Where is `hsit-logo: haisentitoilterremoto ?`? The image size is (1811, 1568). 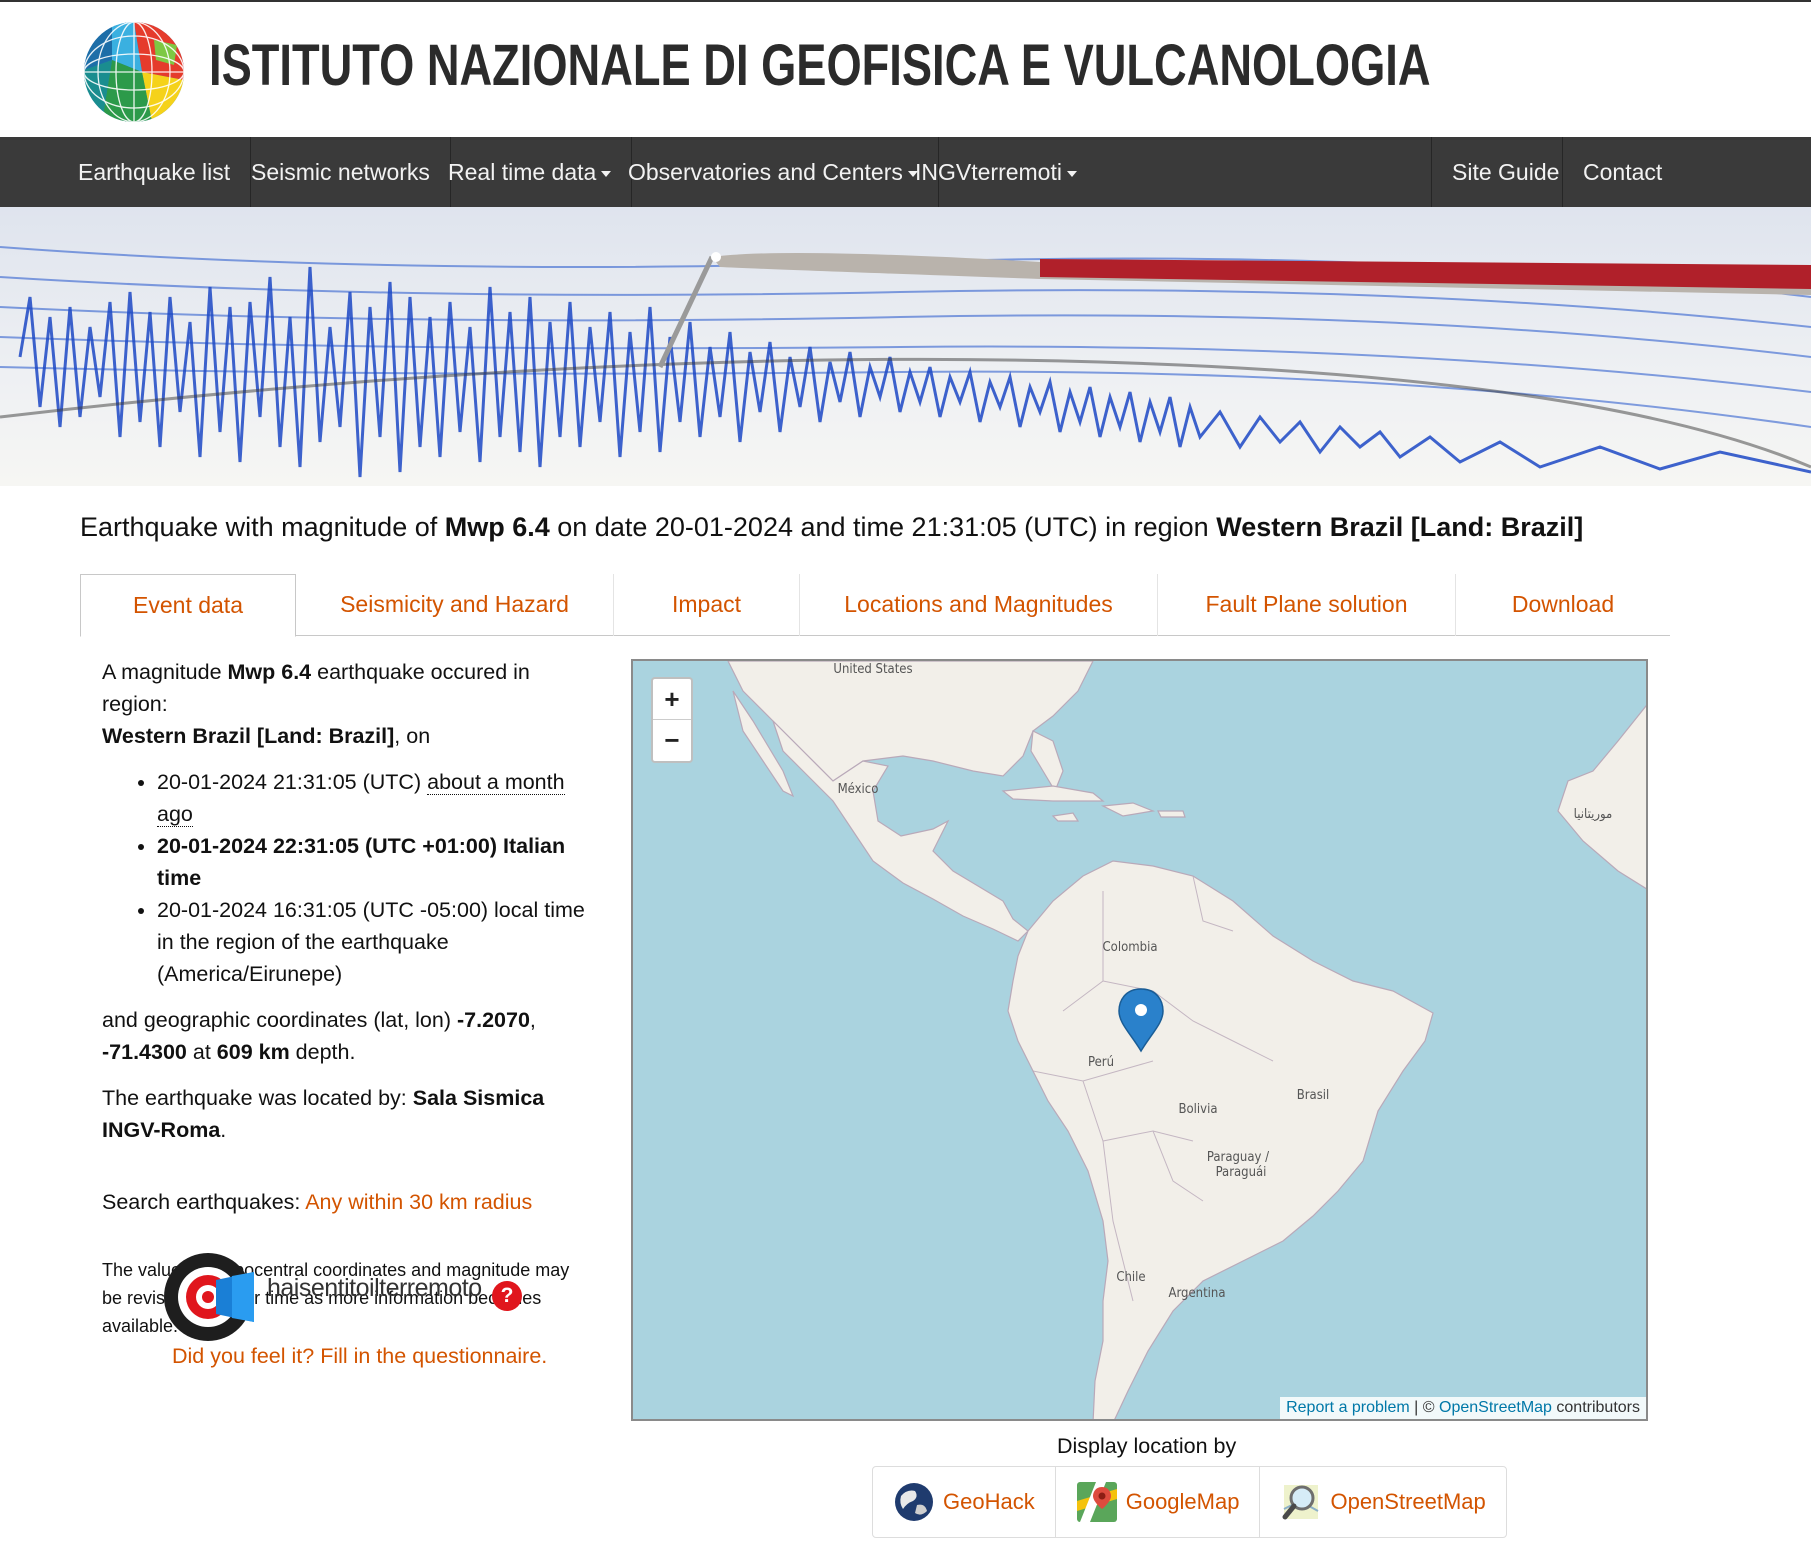 hsit-logo: haisentitoilterremoto ? is located at coordinates (347, 1297).